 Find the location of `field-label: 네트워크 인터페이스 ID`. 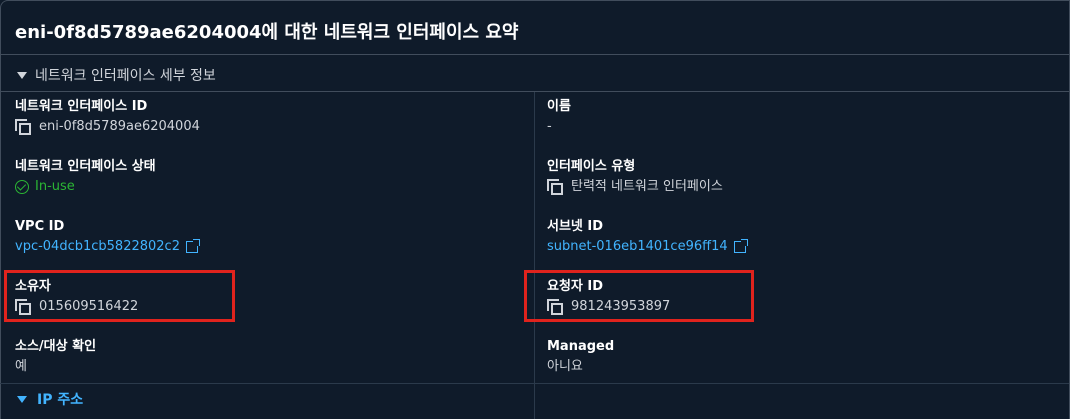

field-label: 네트워크 인터페이스 ID is located at coordinates (81, 106).